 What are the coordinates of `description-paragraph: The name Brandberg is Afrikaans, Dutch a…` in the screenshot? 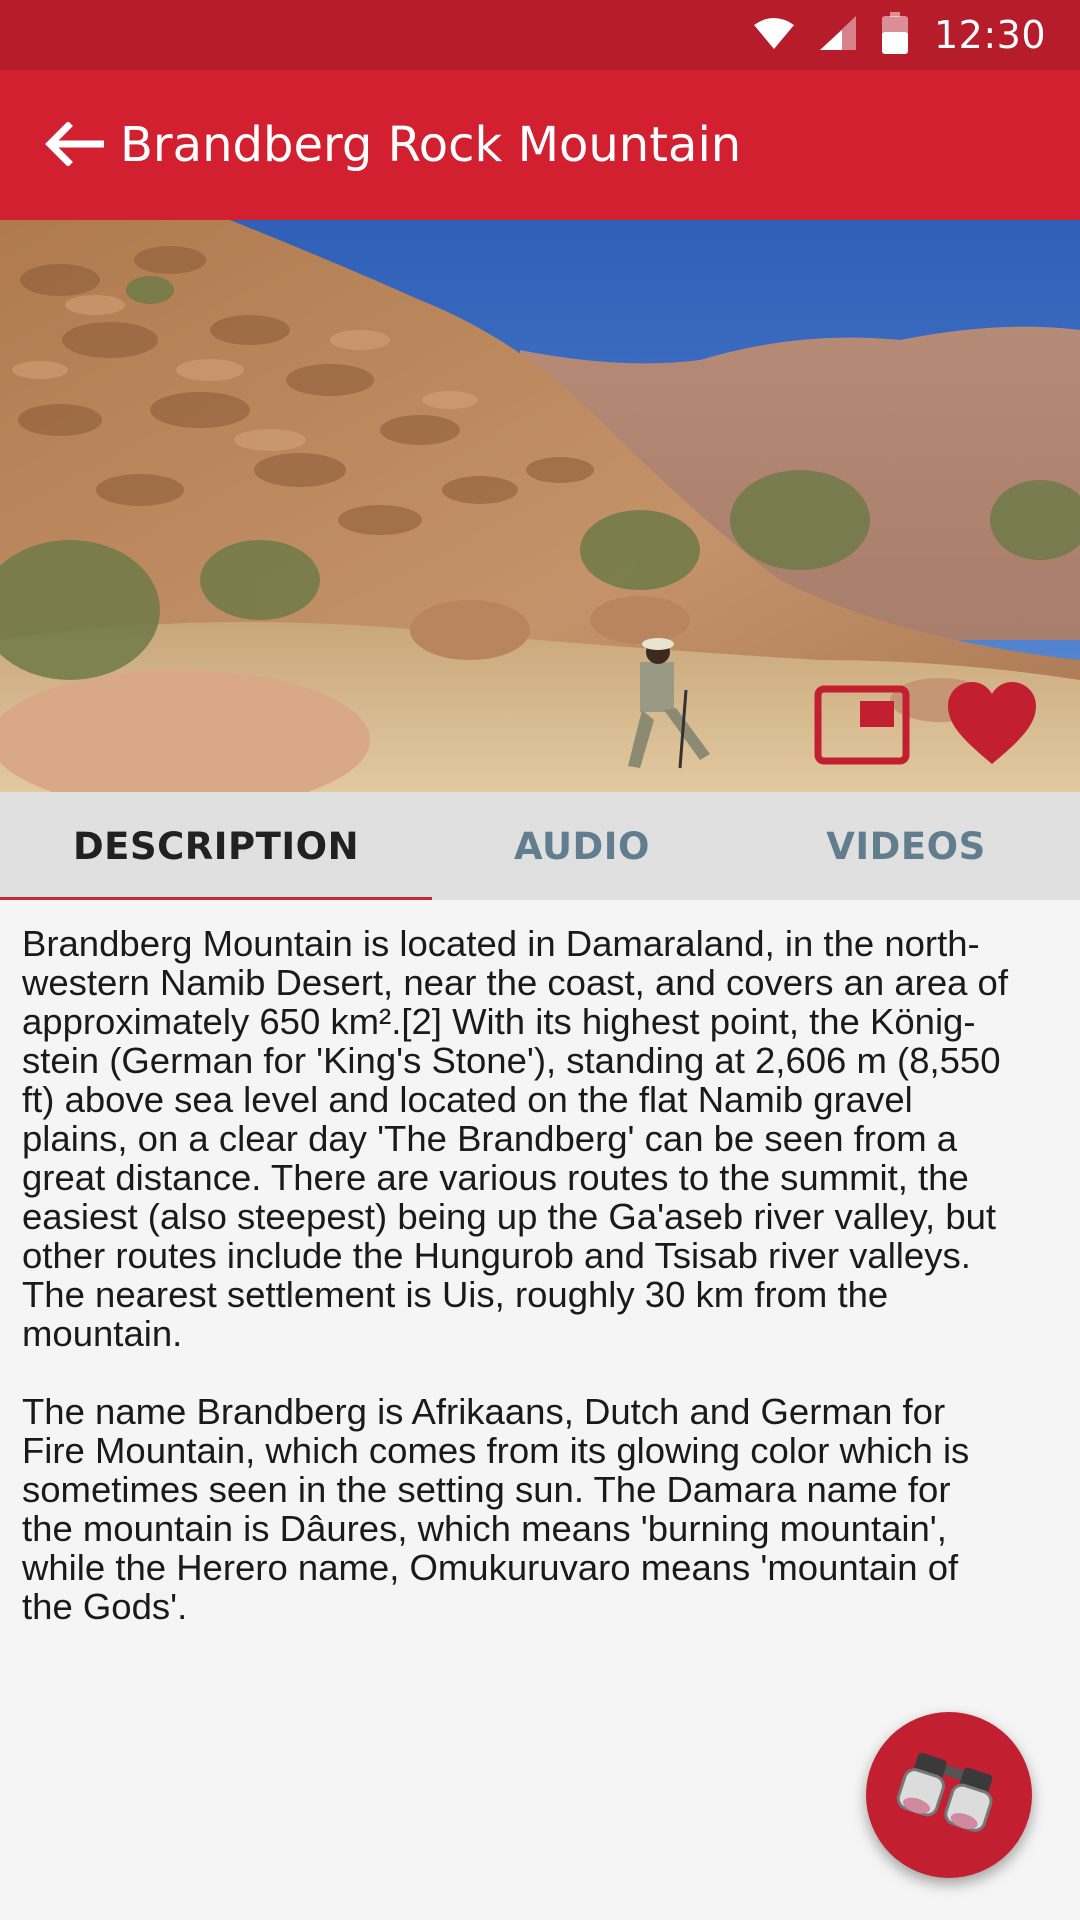 It's located at (496, 1509).